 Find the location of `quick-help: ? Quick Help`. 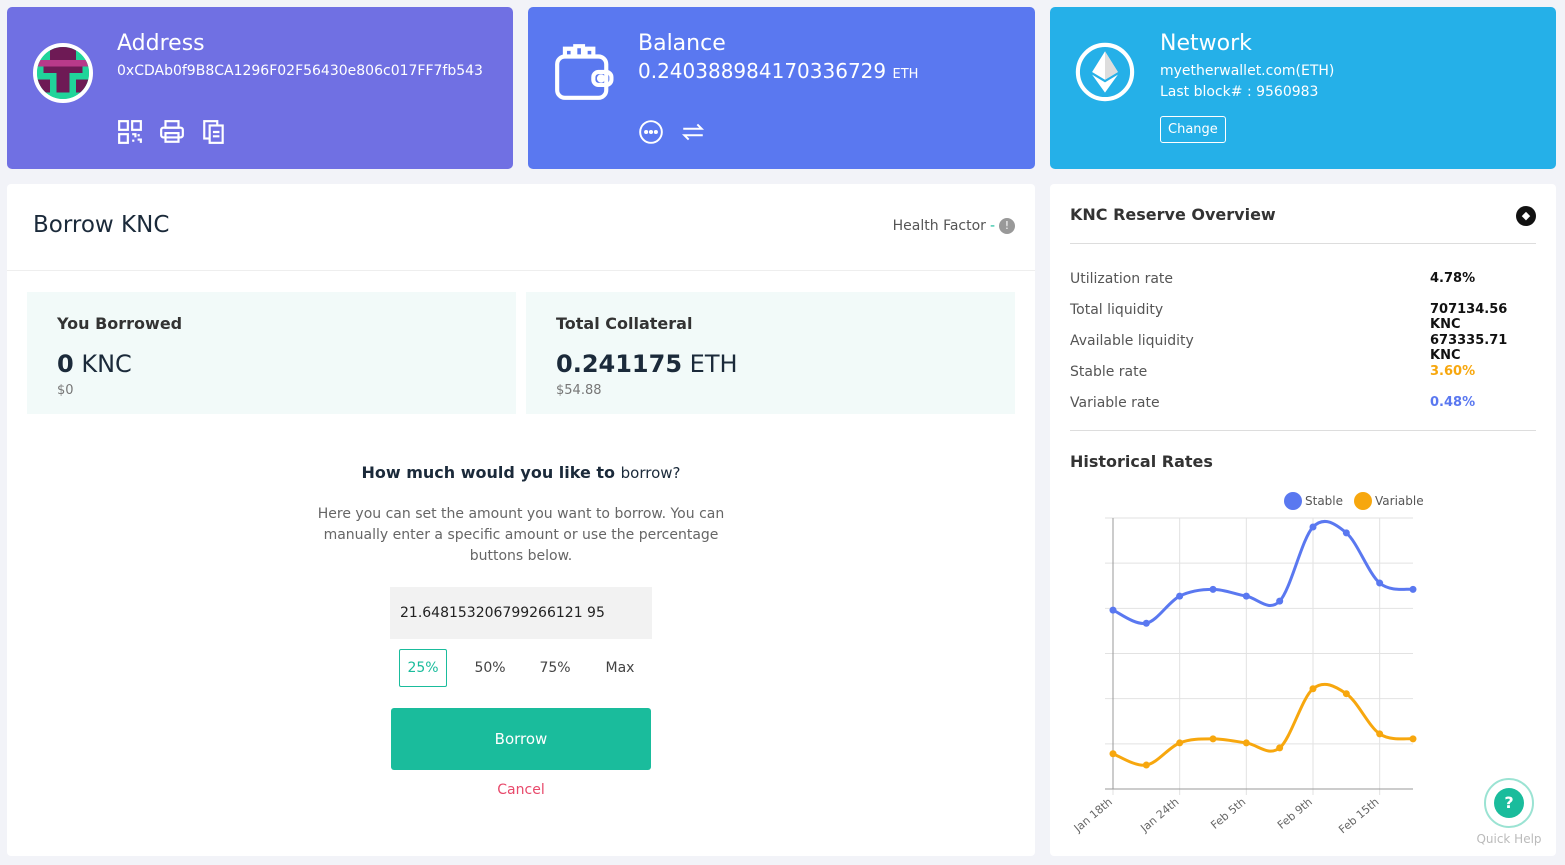

quick-help: ? Quick Help is located at coordinates (1509, 812).